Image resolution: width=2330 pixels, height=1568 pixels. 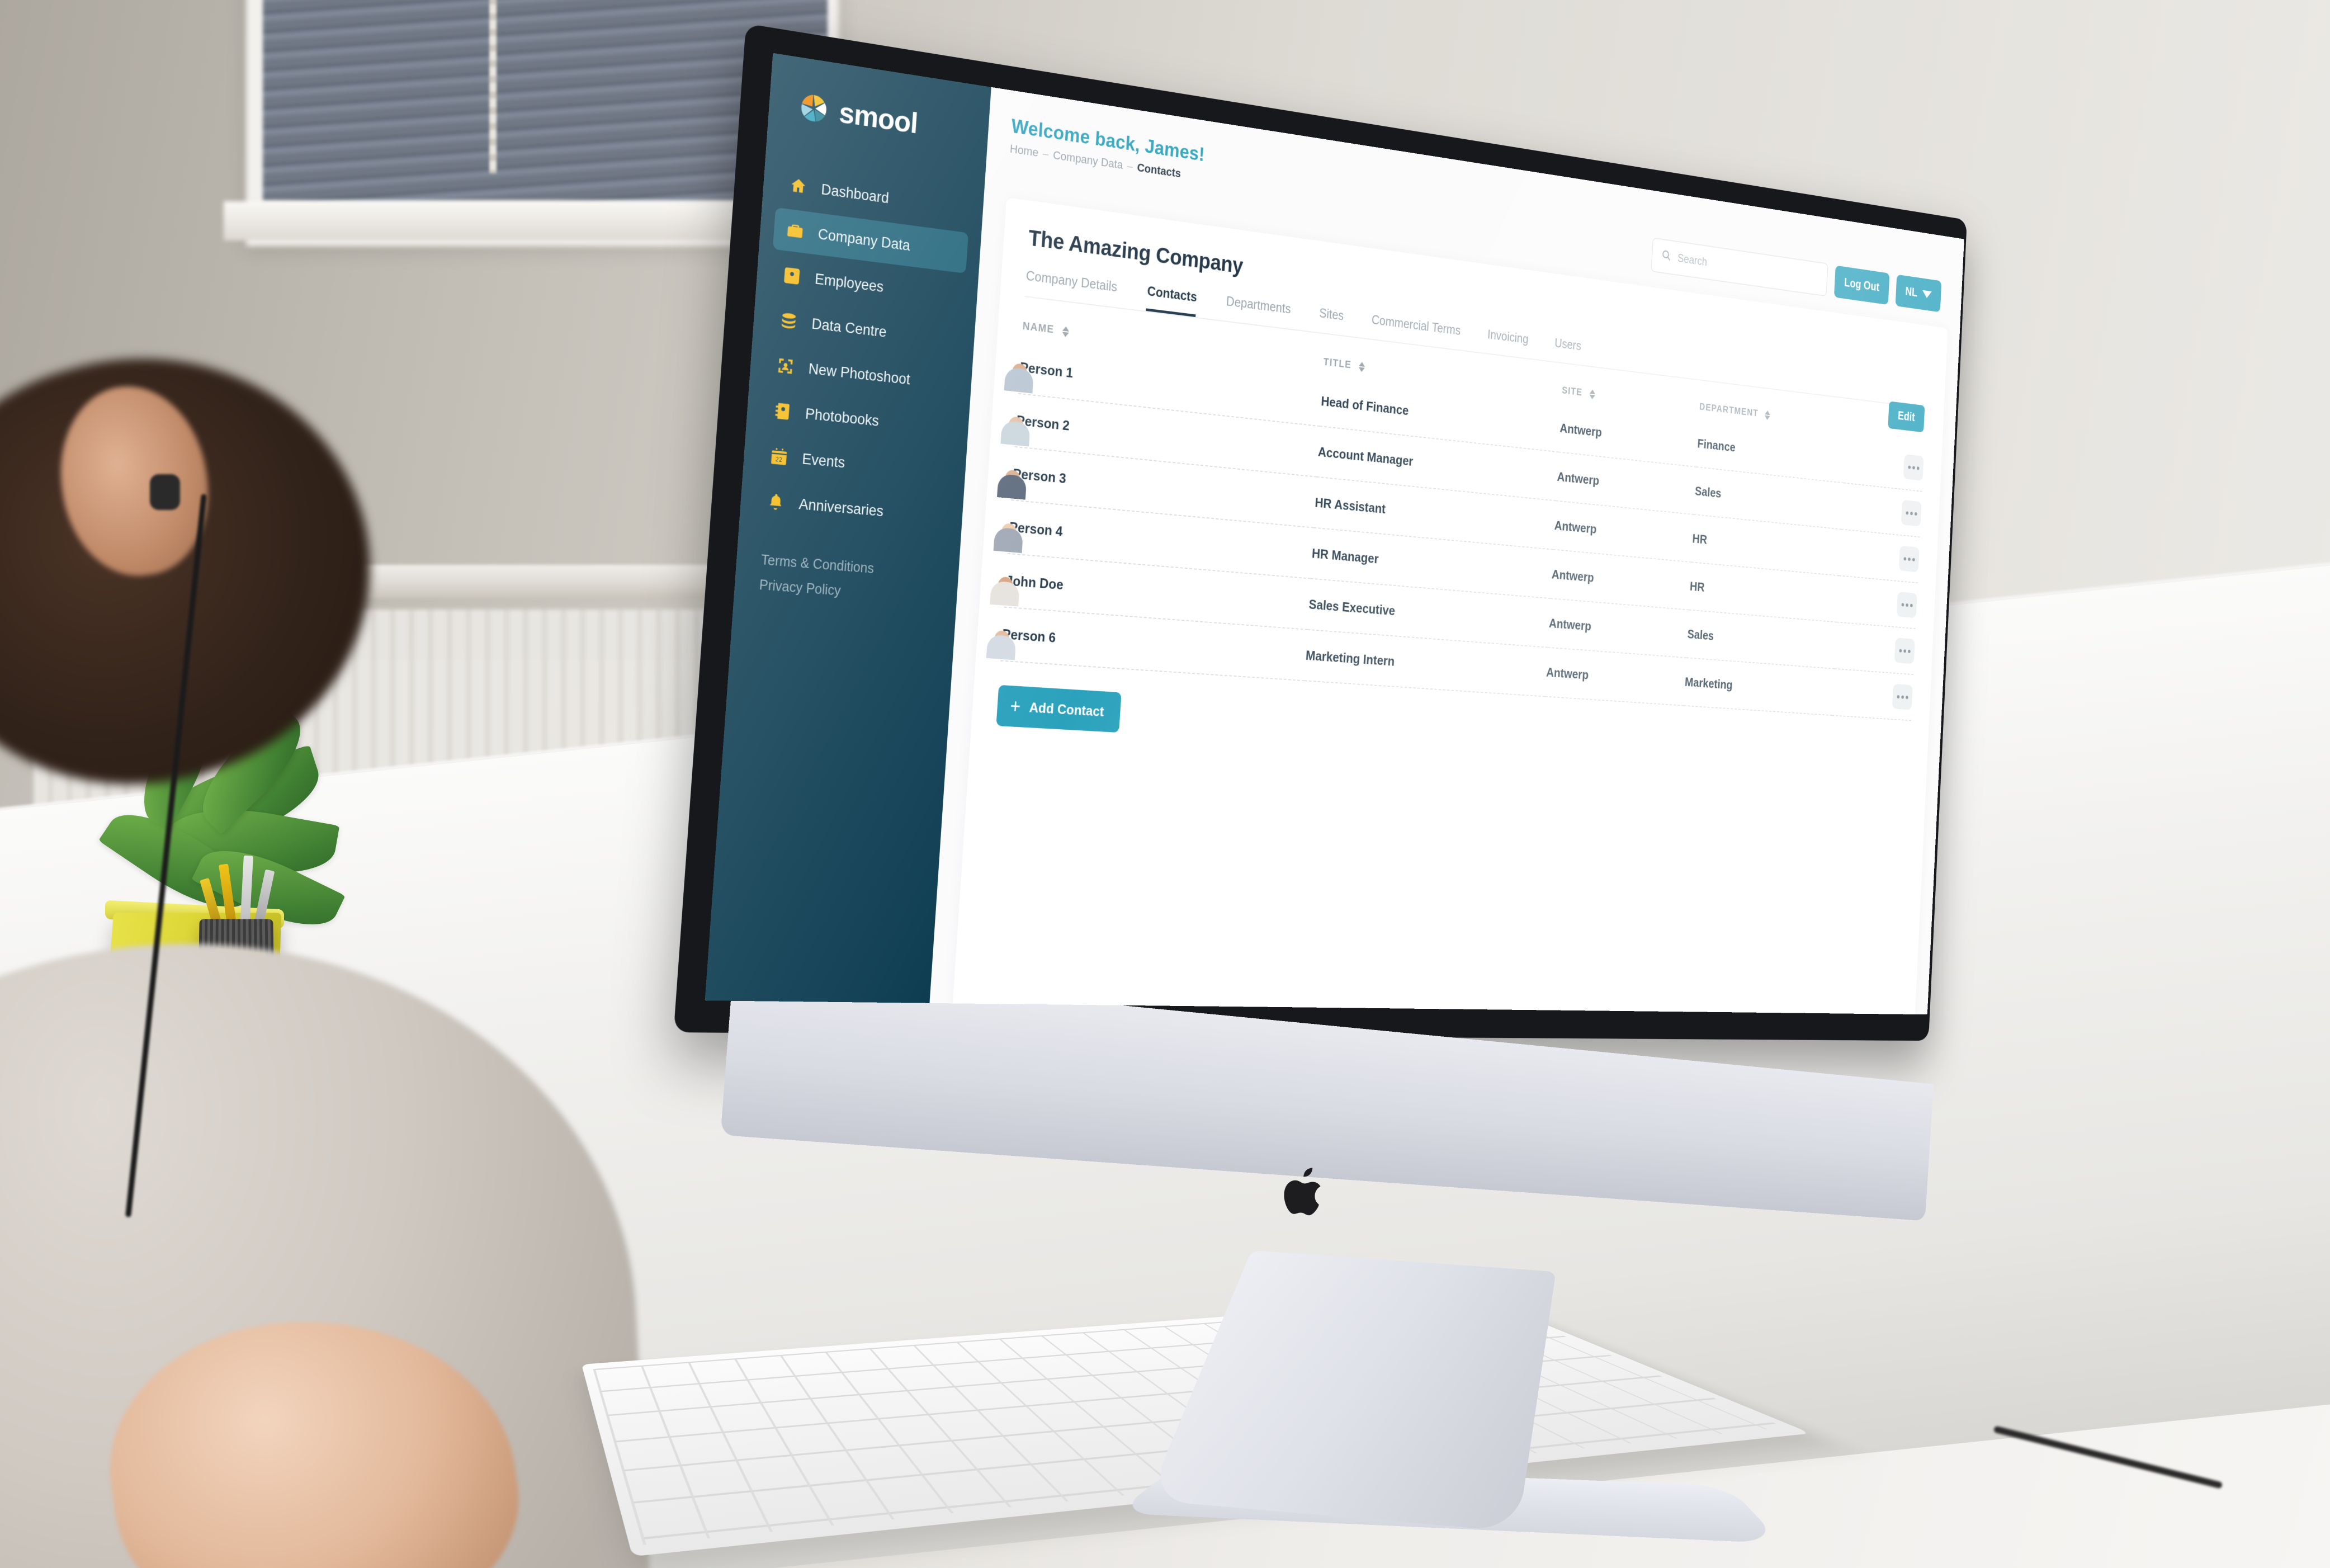 I want to click on column-header-label: NAME, so click(x=1038, y=328).